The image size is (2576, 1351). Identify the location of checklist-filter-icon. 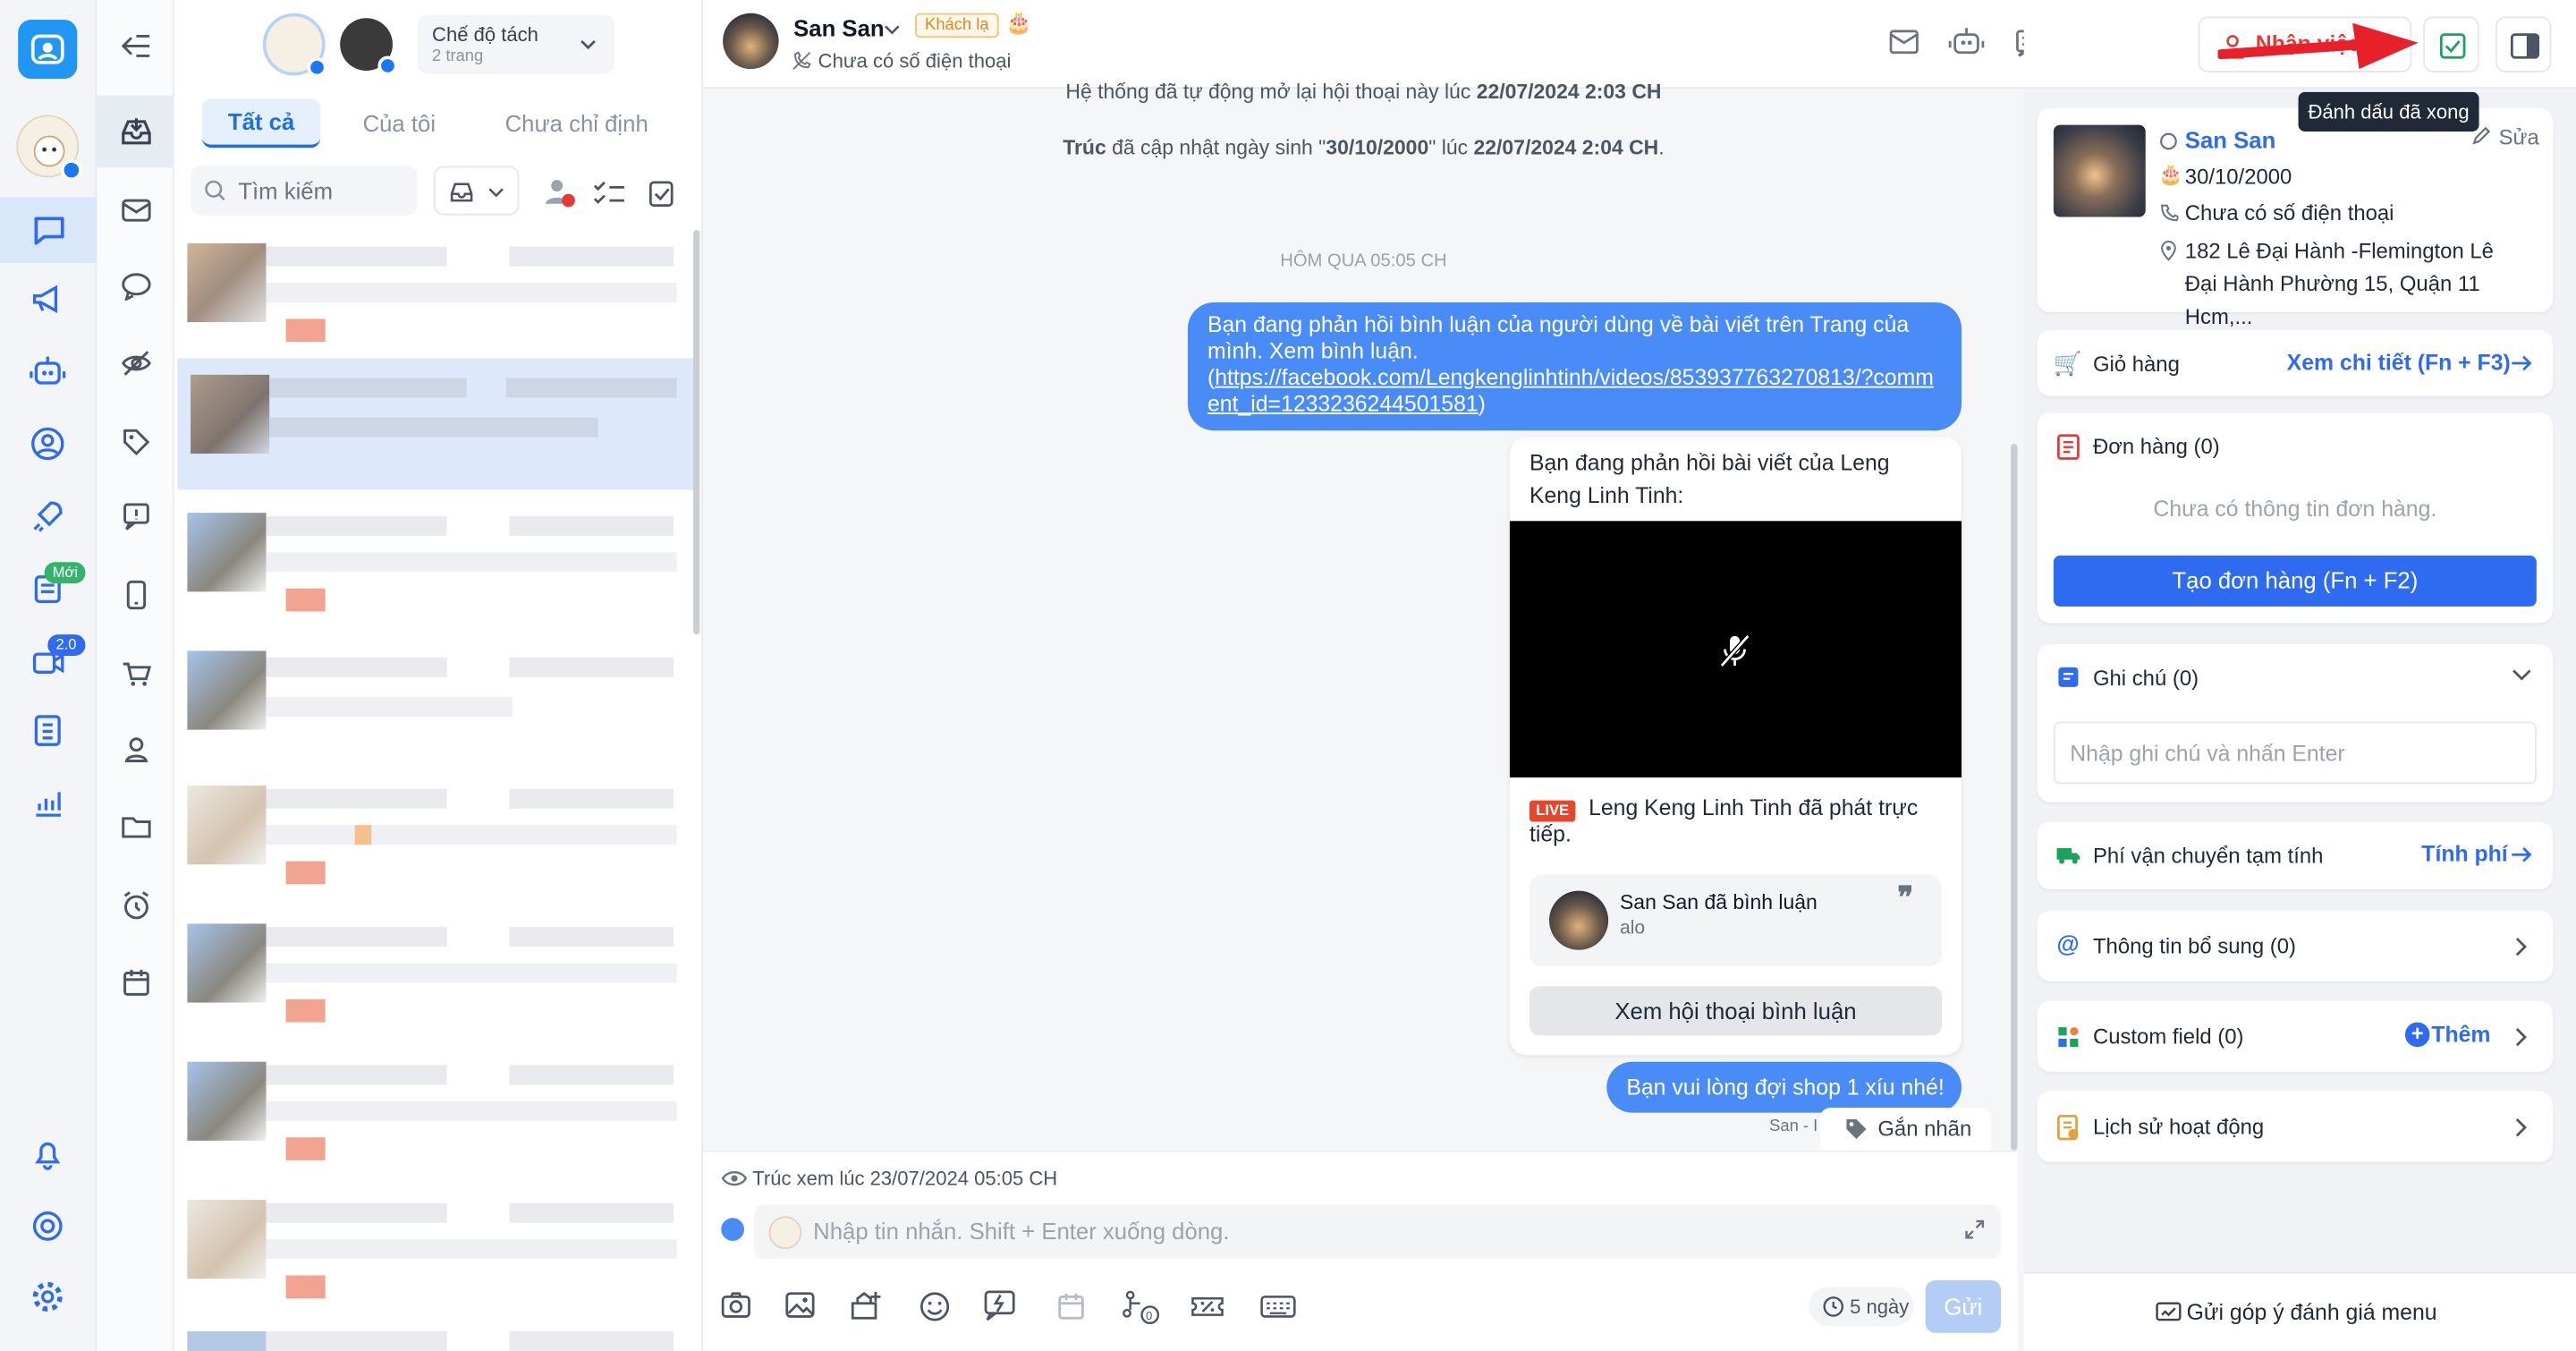
(609, 193).